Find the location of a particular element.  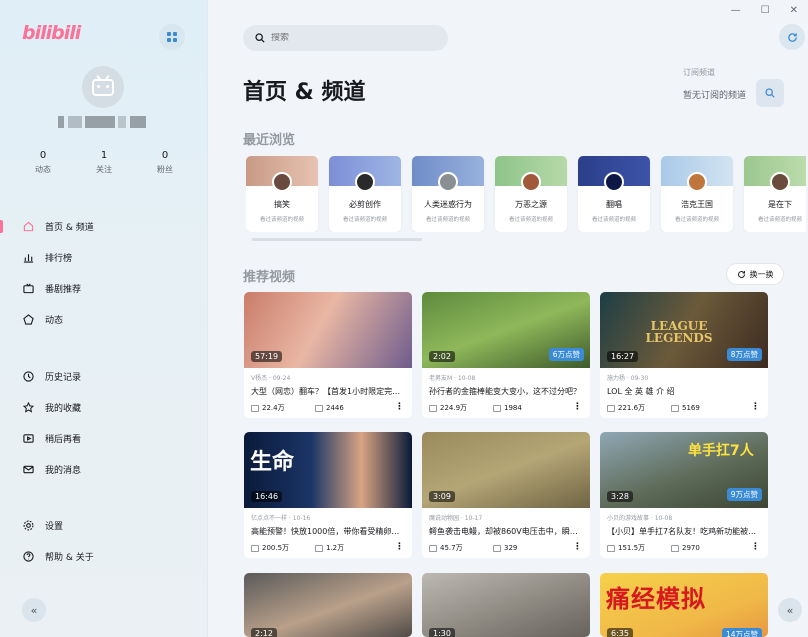

nav-item-dynamic: 动态 is located at coordinates (104, 319).